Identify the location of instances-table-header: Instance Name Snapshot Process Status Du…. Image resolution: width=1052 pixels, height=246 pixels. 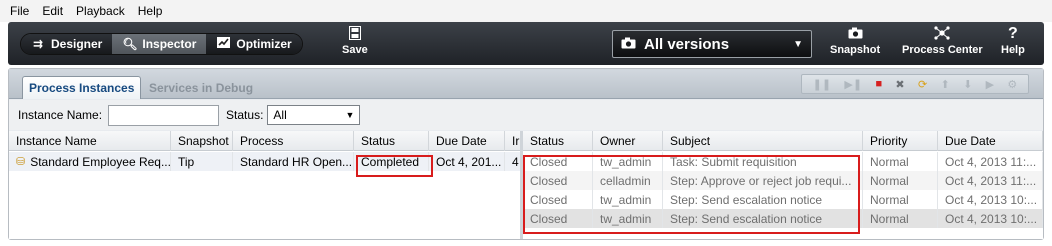
(265, 141).